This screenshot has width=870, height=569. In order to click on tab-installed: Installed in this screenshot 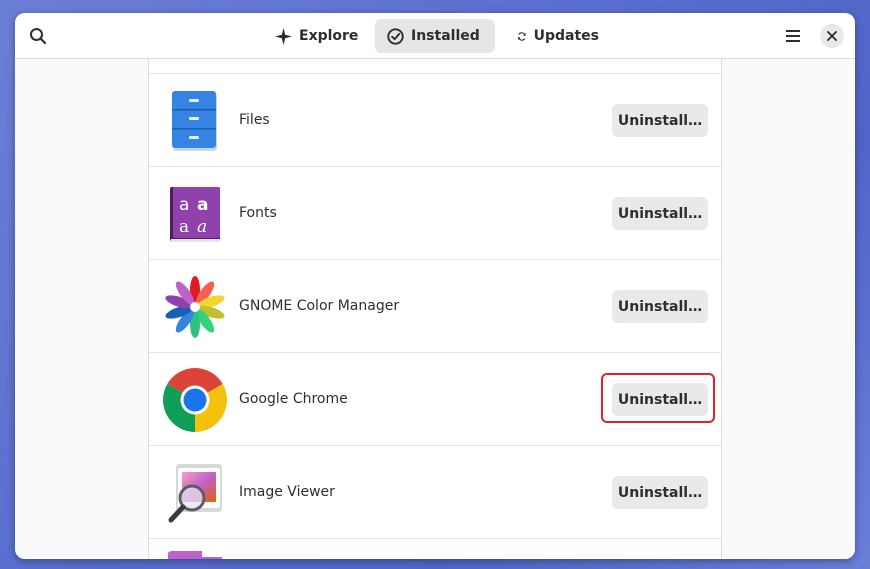, I will do `click(435, 36)`.